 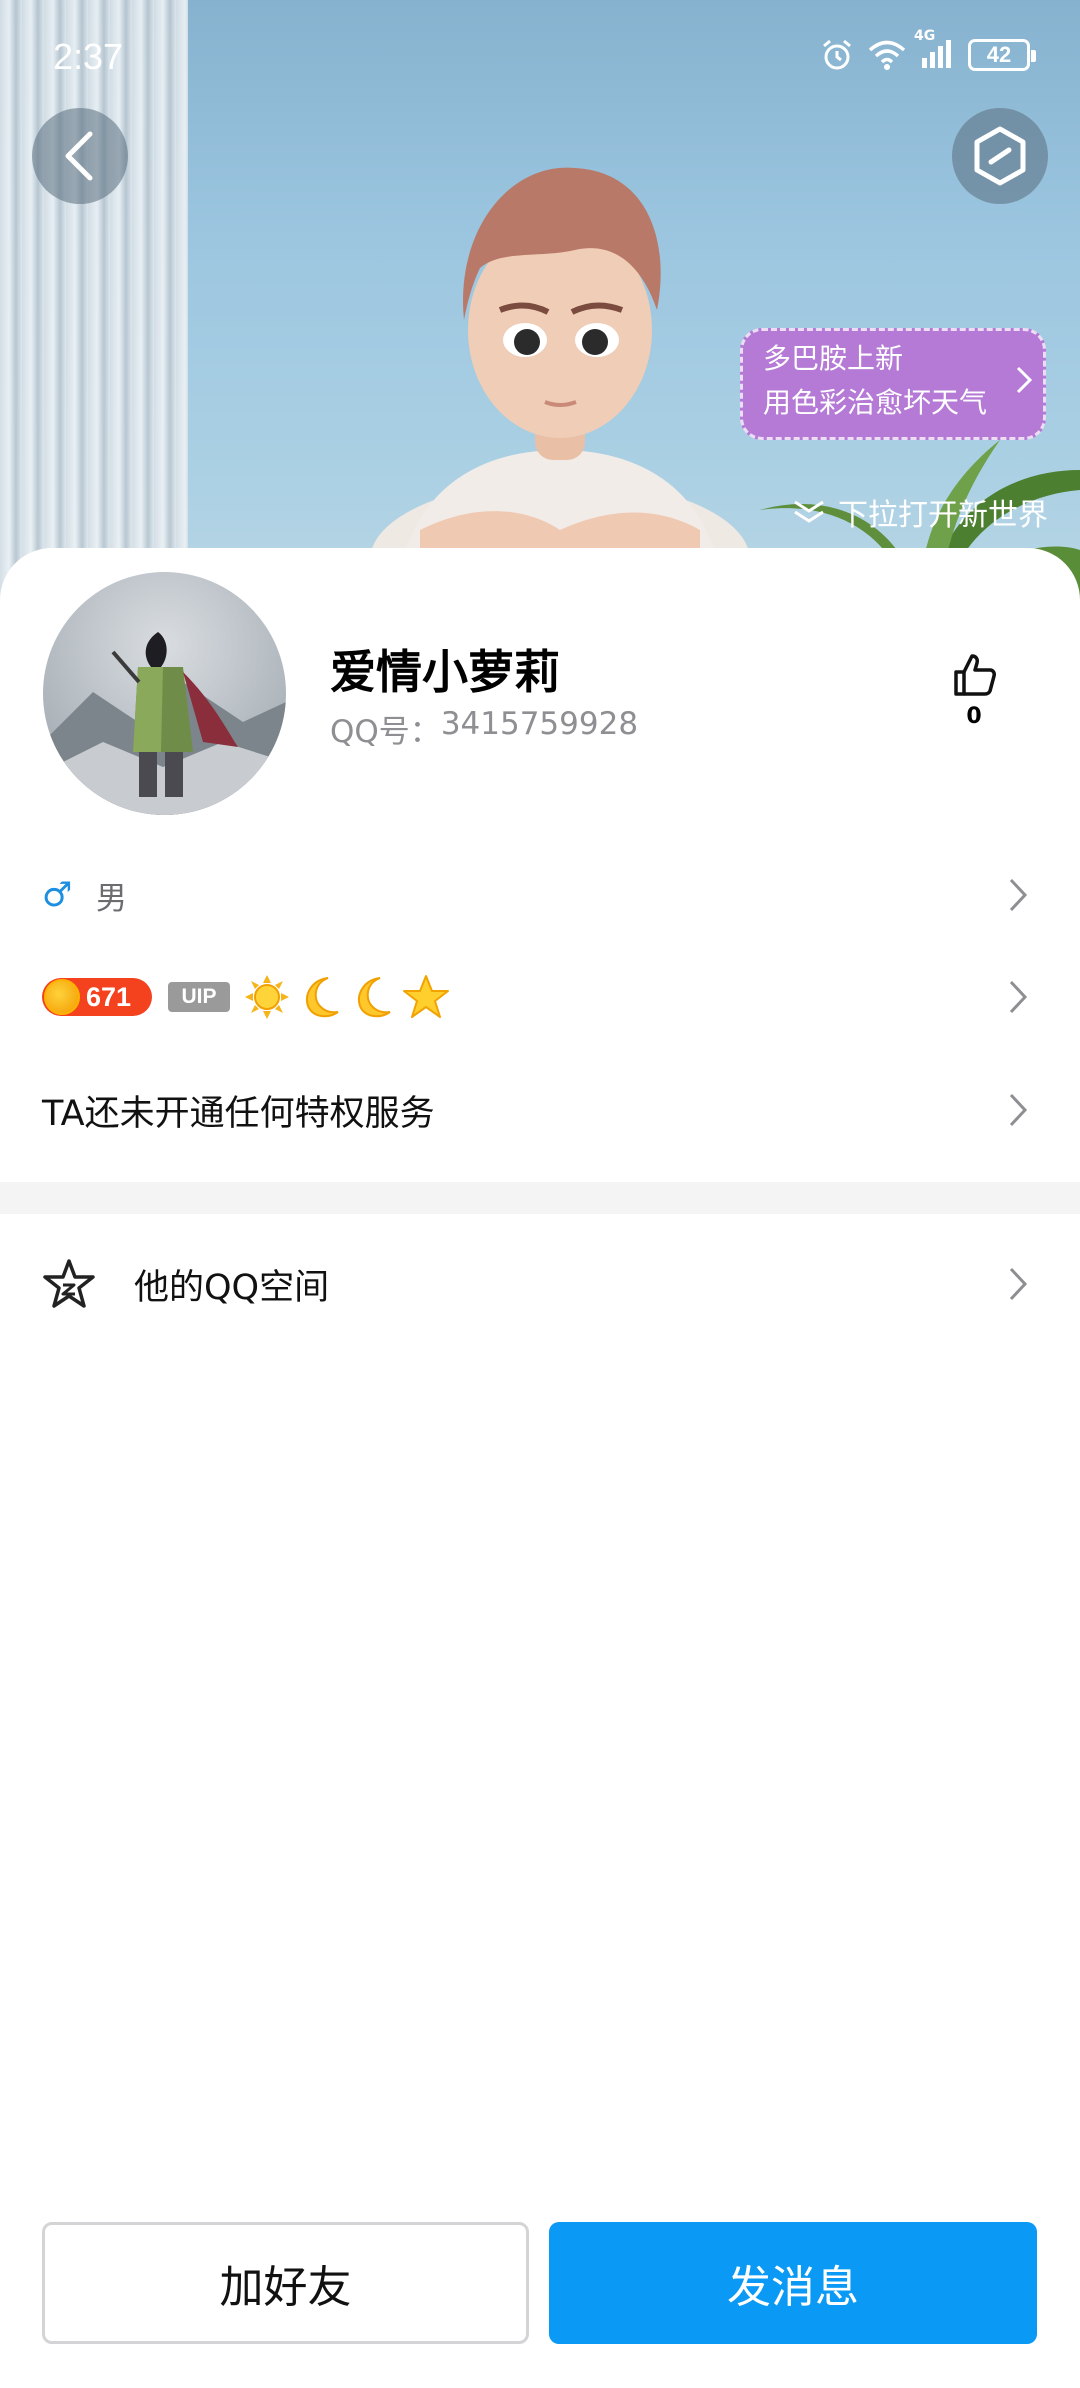 What do you see at coordinates (875, 402) in the screenshot?
I see `promo-line-2: 用色彩治愈坏天气` at bounding box center [875, 402].